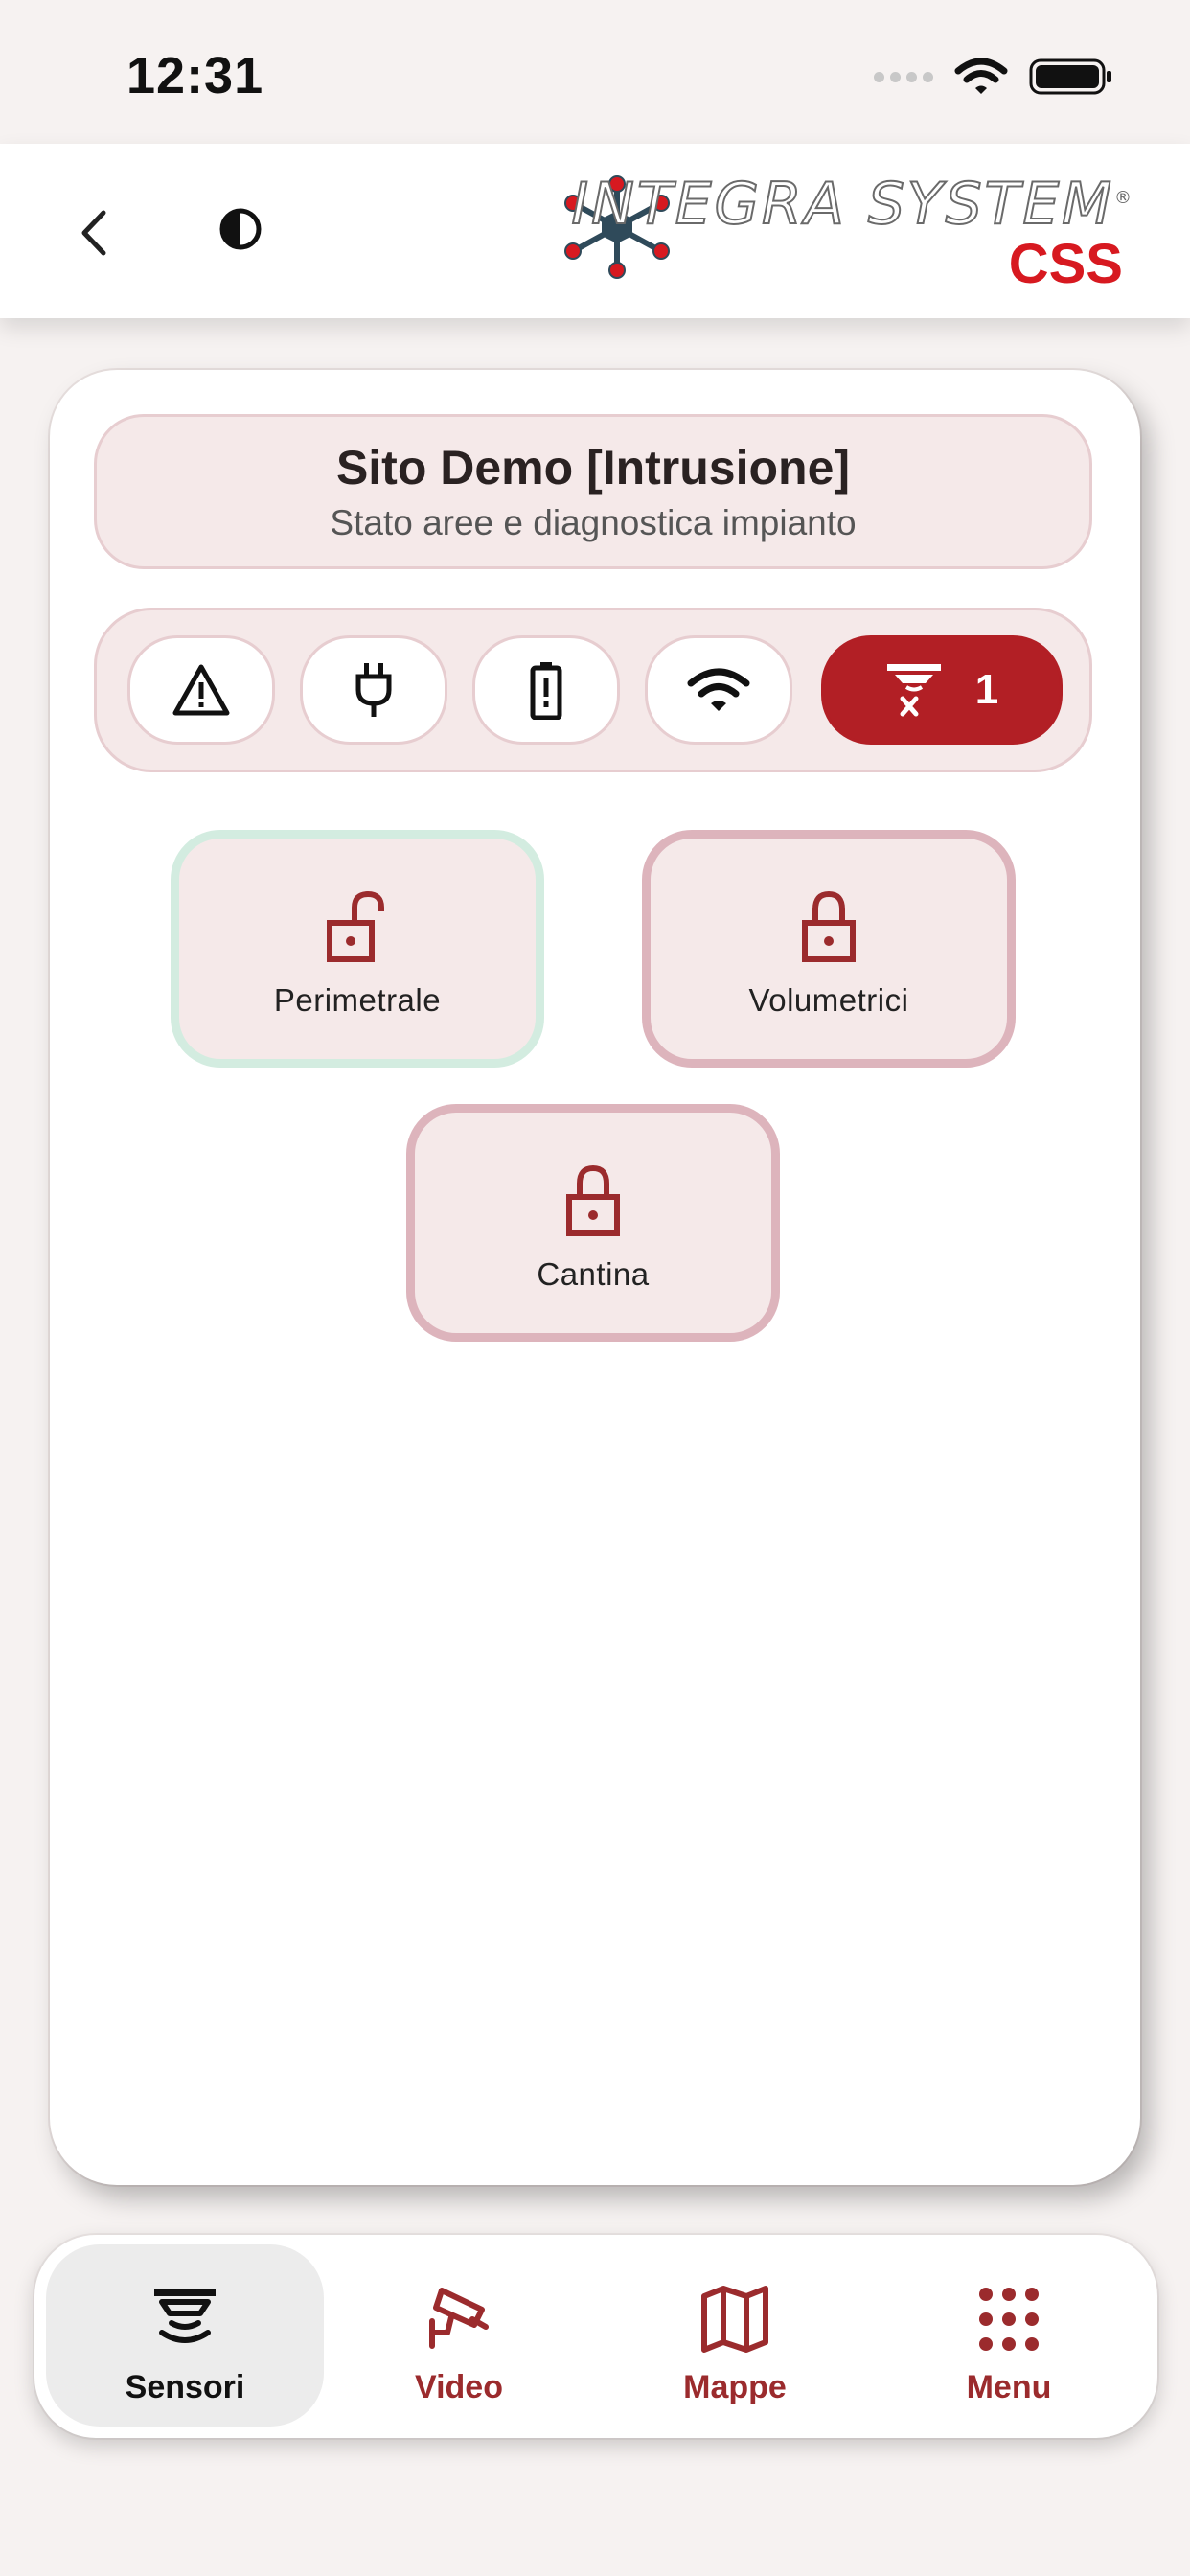  Describe the element at coordinates (356, 926) in the screenshot. I see `unlocked-padlock-icon` at that location.